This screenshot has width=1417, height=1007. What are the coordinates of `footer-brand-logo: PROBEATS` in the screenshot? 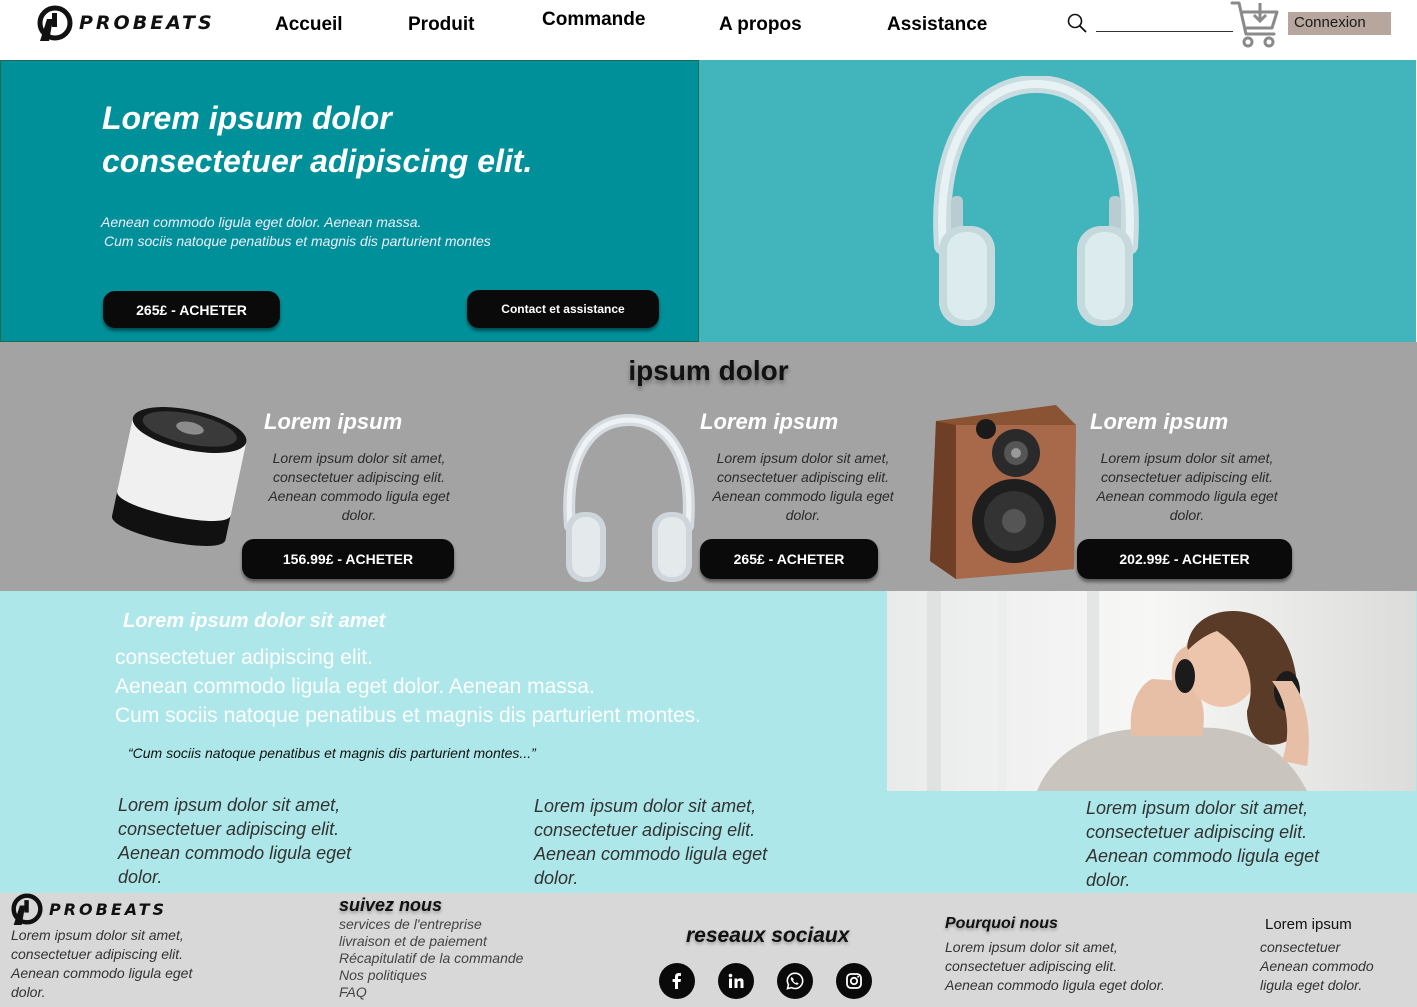 It's located at (89, 909).